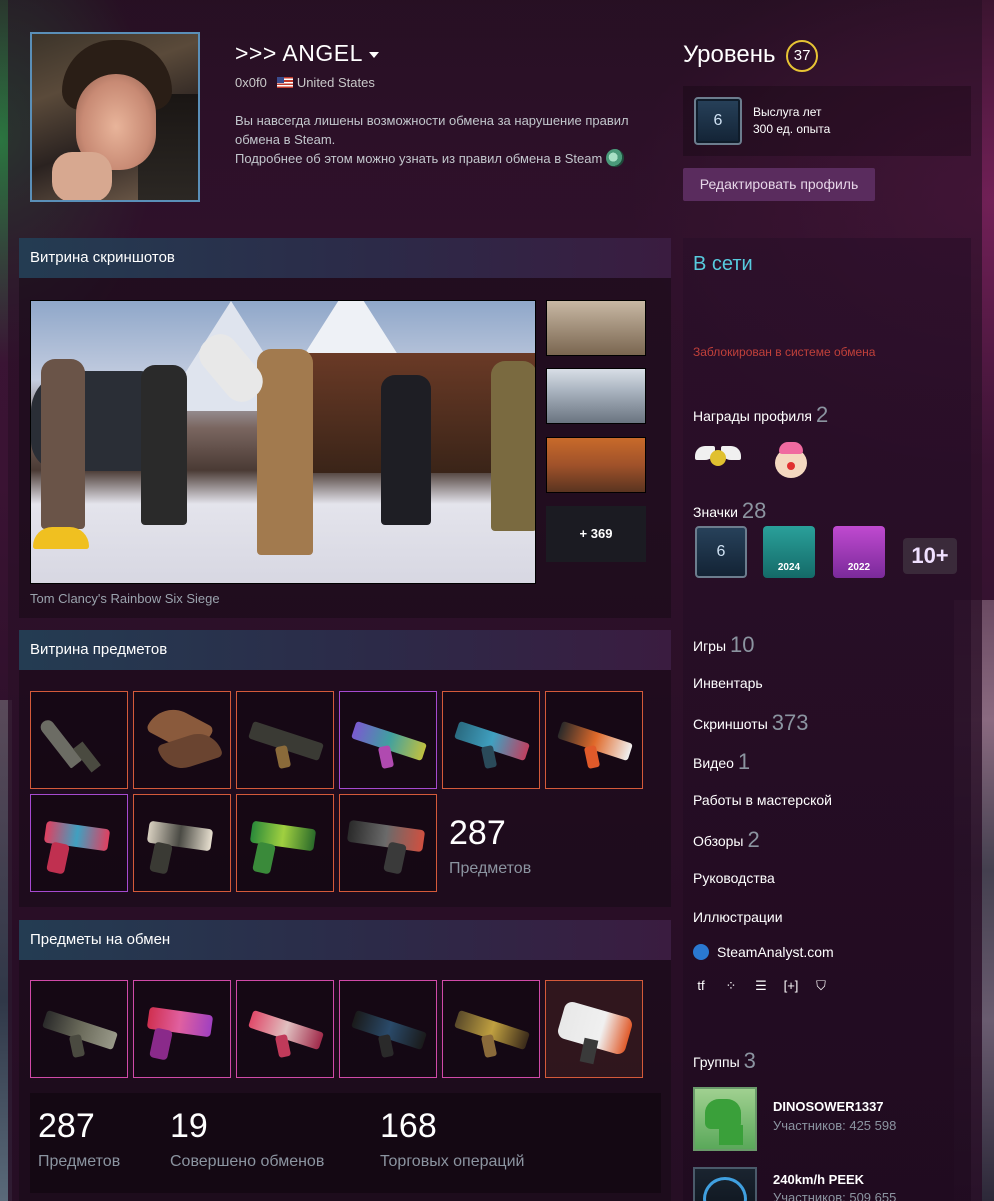 The height and width of the screenshot is (1201, 994). I want to click on level-header: Уровень 37, so click(751, 56).